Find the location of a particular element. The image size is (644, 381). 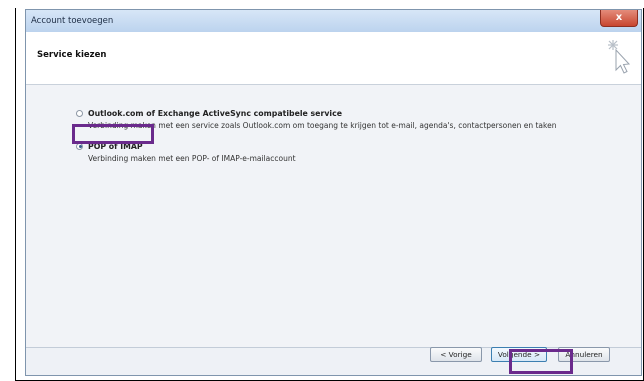

wizard-cursor-icon is located at coordinates (619, 57).